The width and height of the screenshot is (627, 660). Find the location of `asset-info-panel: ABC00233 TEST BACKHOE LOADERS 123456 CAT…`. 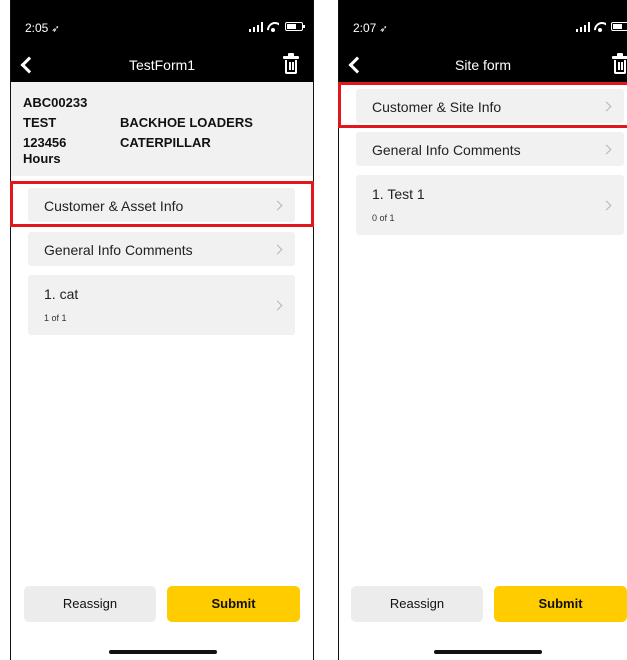

asset-info-panel: ABC00233 TEST BACKHOE LOADERS 123456 CAT… is located at coordinates (162, 129).